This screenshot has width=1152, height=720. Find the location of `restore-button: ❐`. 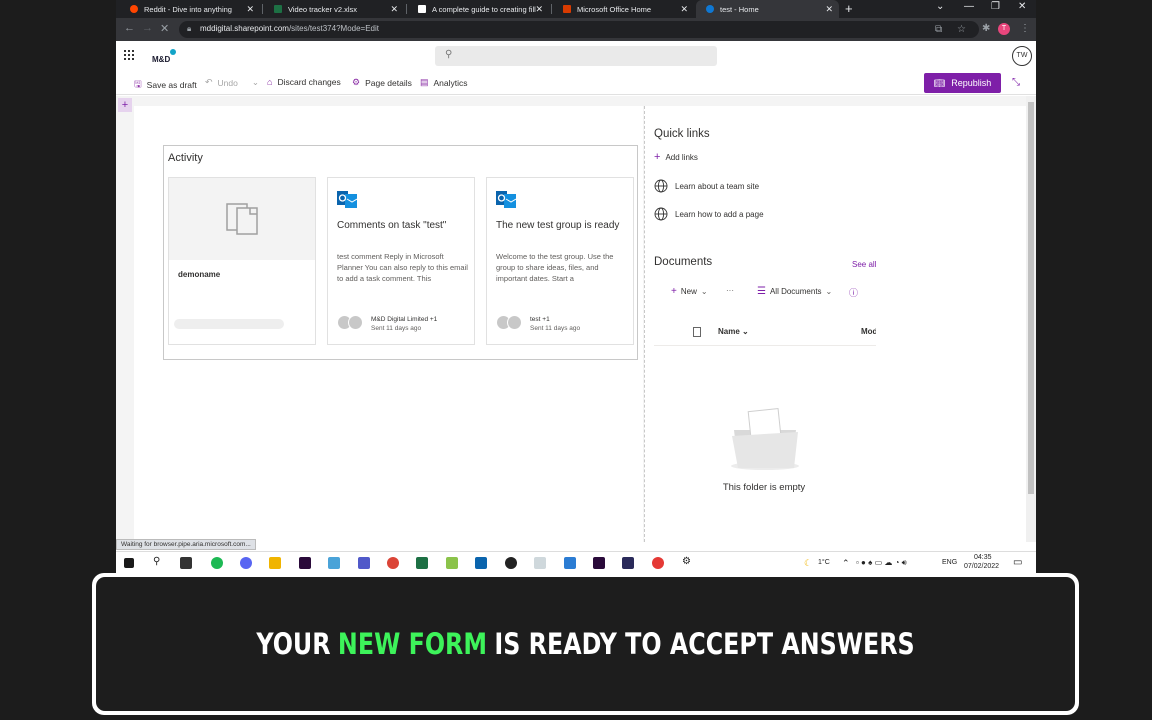

restore-button: ❐ is located at coordinates (995, 6).